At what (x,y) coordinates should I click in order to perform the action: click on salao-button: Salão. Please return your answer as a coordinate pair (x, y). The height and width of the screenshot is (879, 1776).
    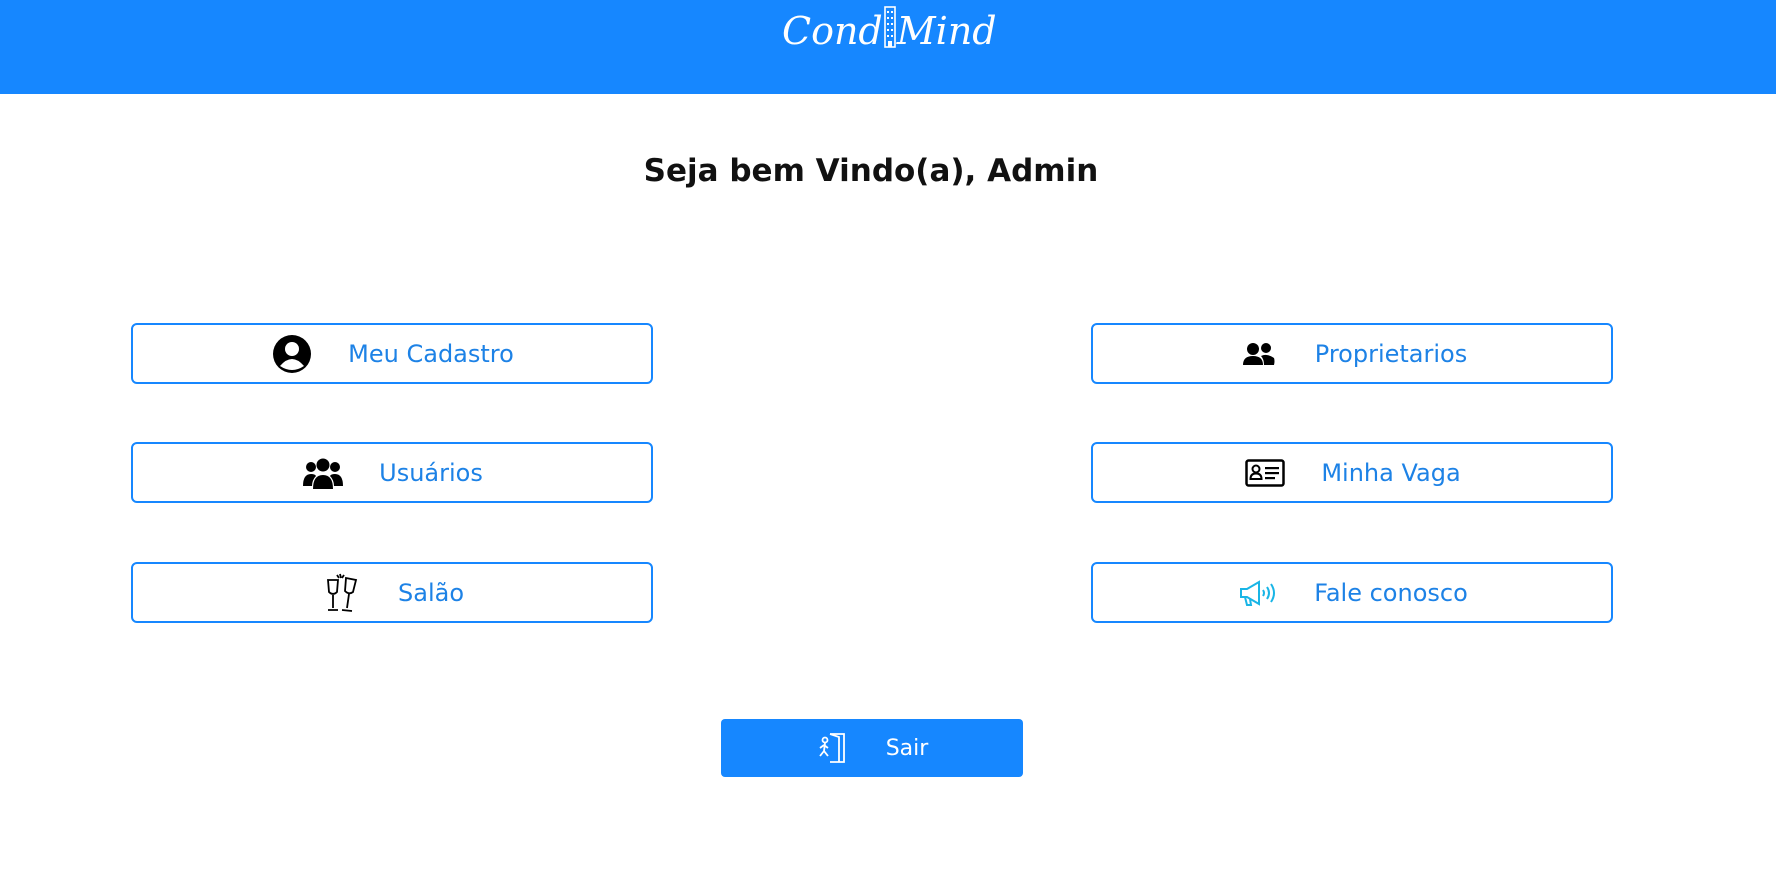
    Looking at the image, I should click on (392, 592).